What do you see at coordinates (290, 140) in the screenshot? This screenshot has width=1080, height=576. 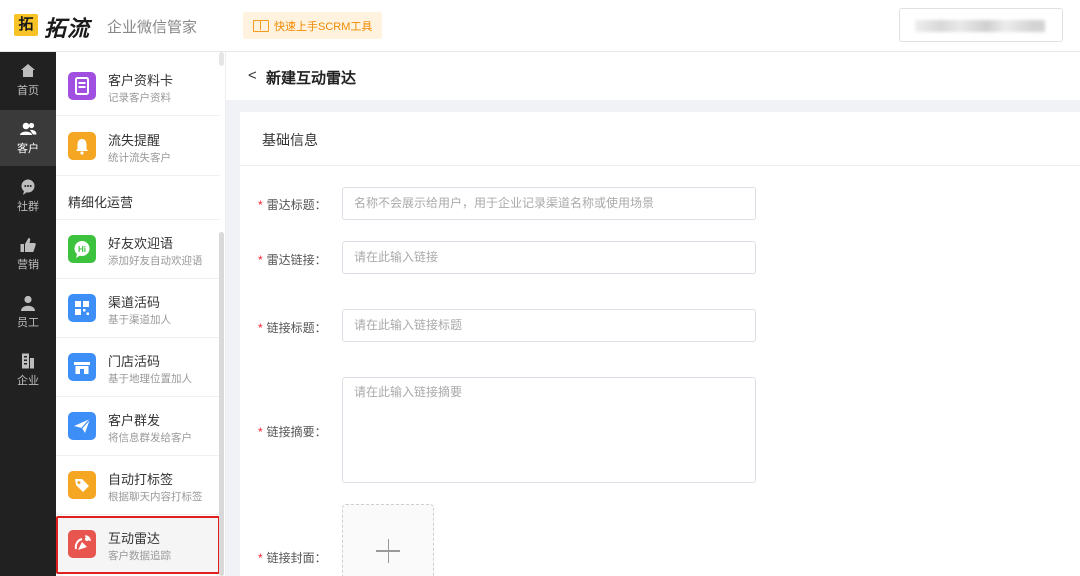 I see `section-title: 基础信息` at bounding box center [290, 140].